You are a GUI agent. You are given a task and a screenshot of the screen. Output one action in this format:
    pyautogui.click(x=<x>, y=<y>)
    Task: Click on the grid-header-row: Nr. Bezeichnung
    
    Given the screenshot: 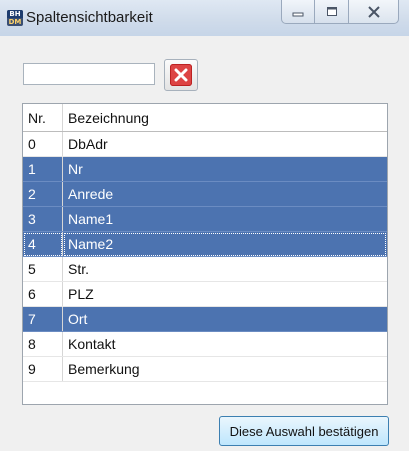 What is the action you would take?
    pyautogui.click(x=205, y=118)
    